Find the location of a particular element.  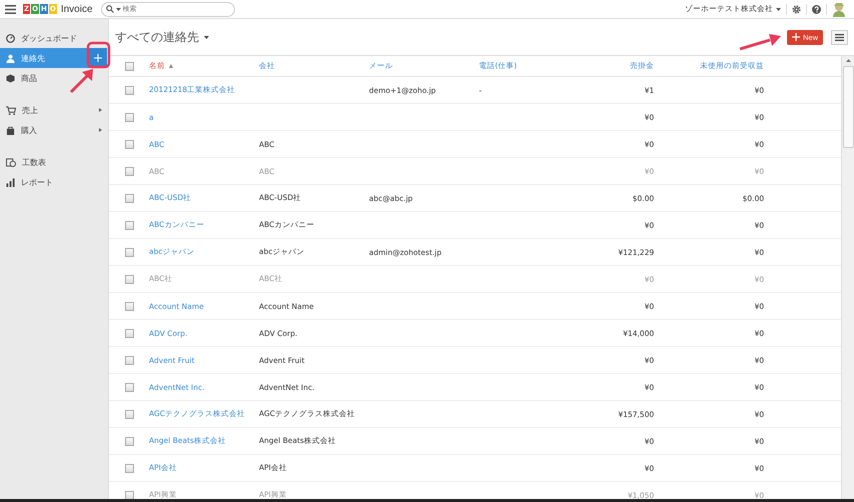

sidebar-item: 連絡先 is located at coordinates (44, 58).